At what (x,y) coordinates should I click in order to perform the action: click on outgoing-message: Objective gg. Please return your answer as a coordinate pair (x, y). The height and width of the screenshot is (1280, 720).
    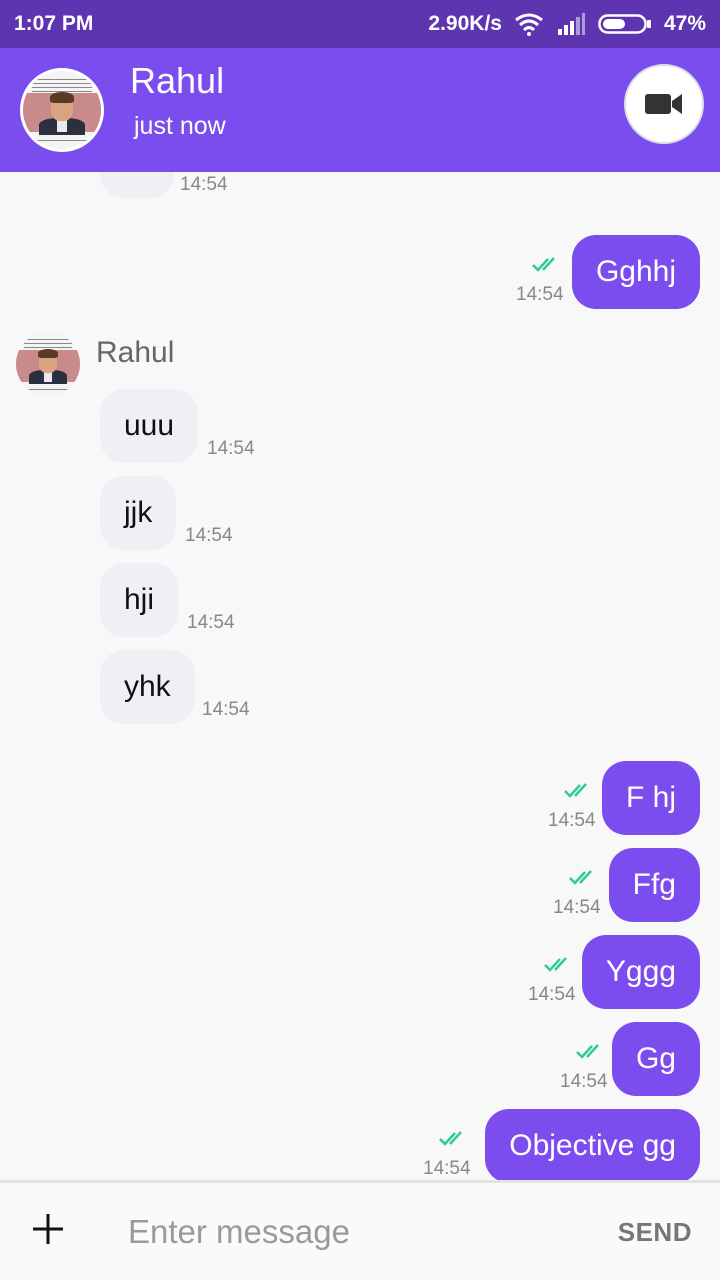
    Looking at the image, I should click on (592, 1144).